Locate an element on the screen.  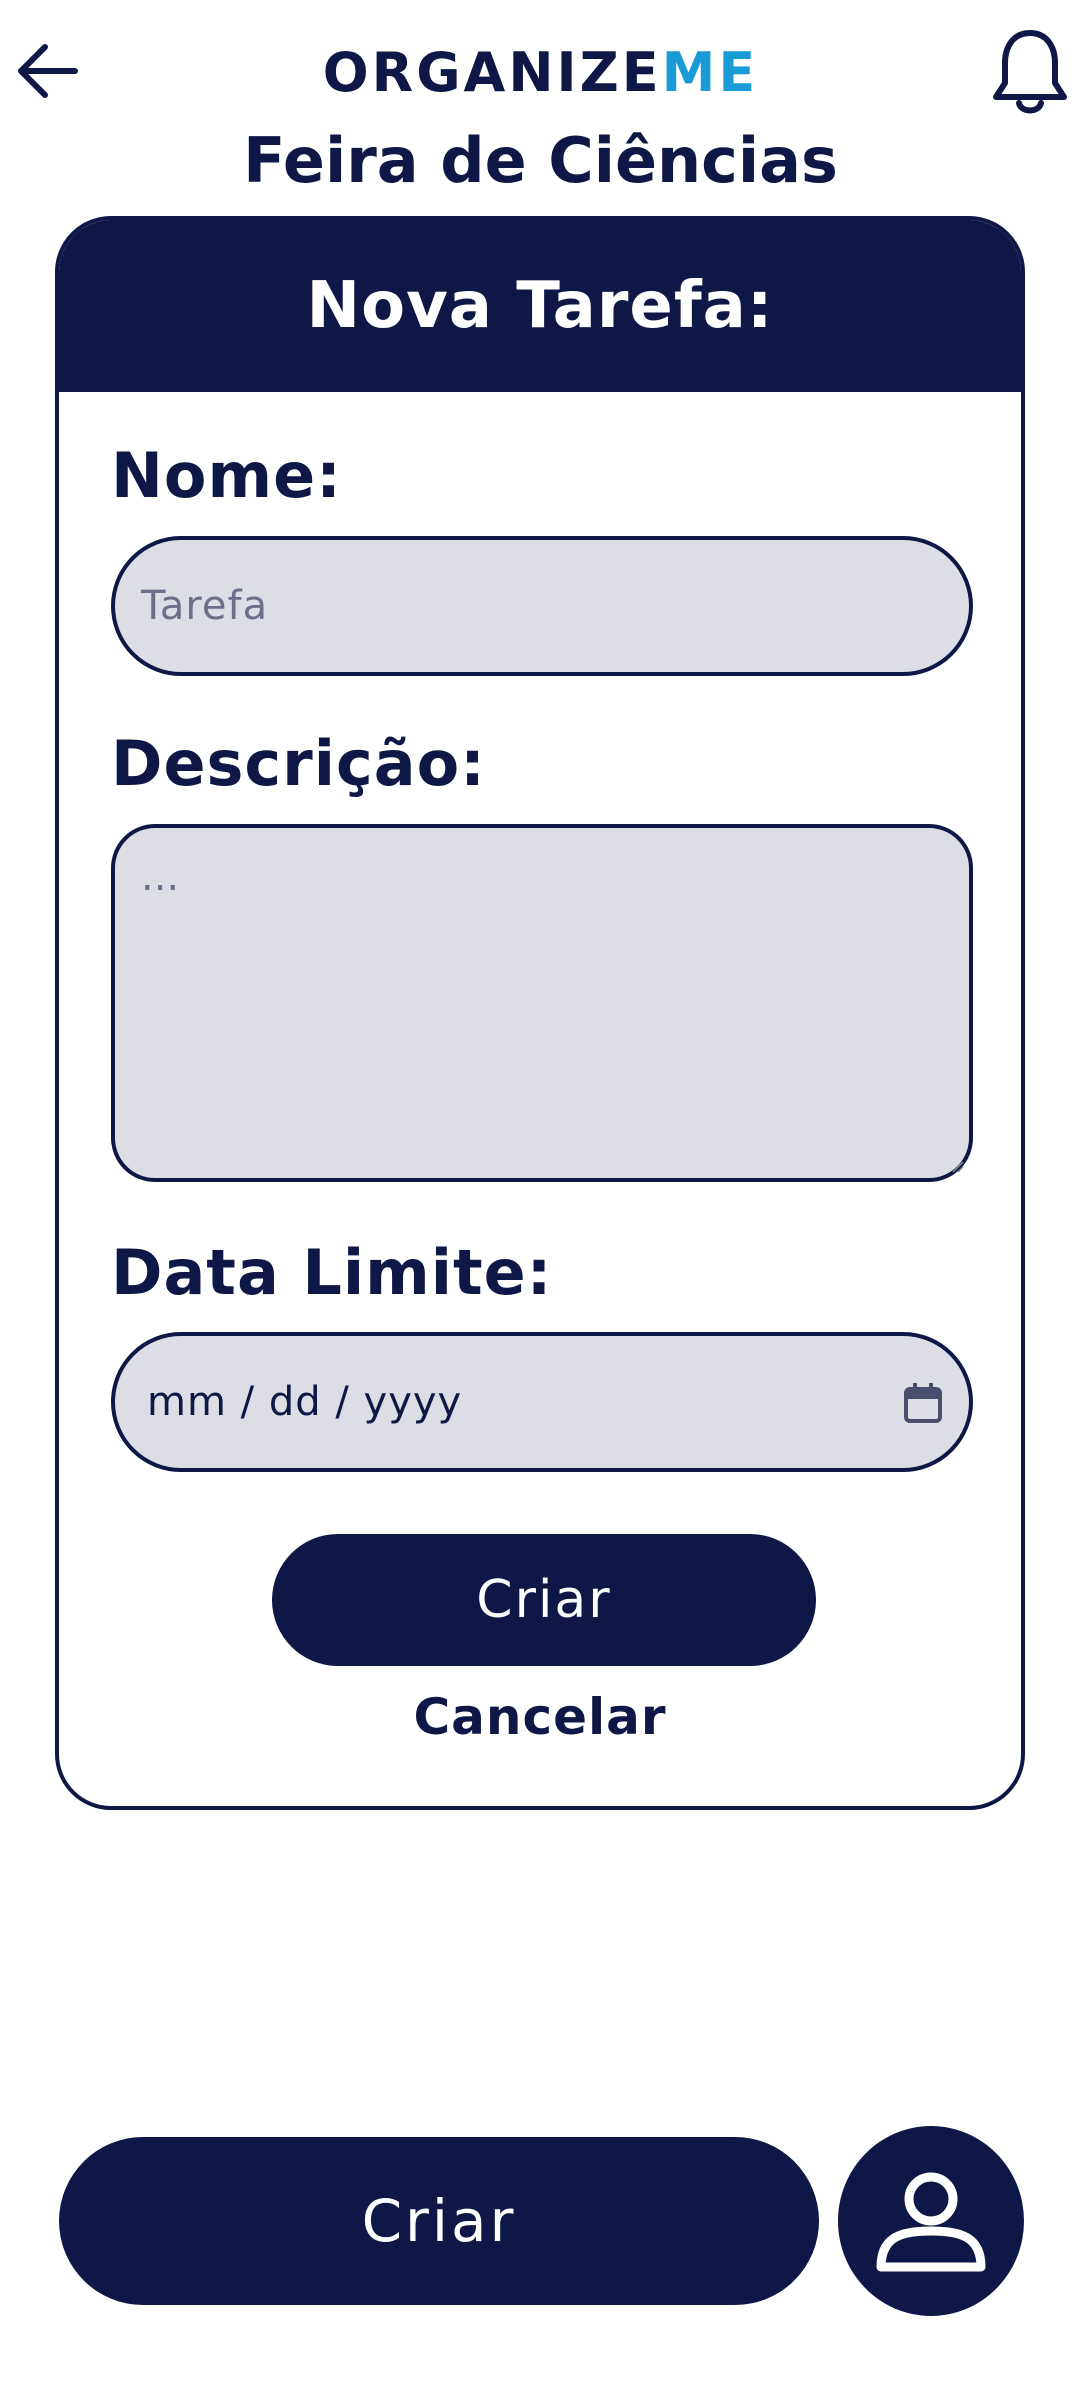
user-icon is located at coordinates (931, 2222).